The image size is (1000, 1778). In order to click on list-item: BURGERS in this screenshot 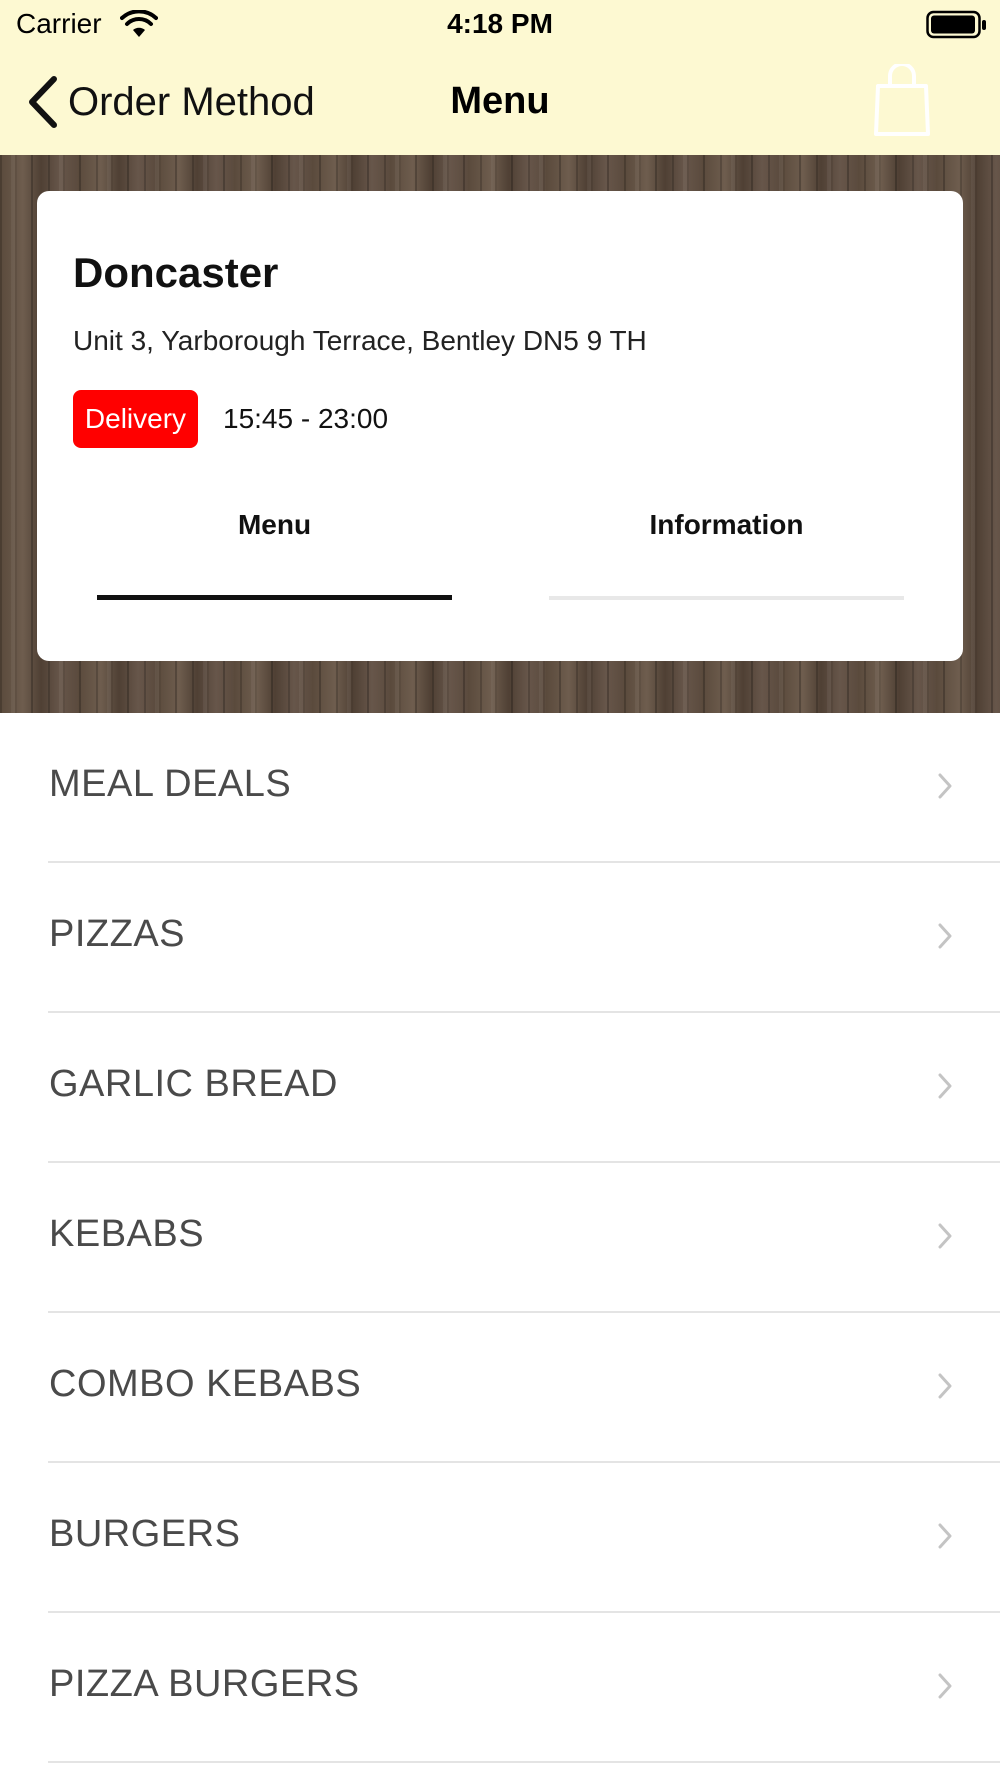, I will do `click(500, 1538)`.